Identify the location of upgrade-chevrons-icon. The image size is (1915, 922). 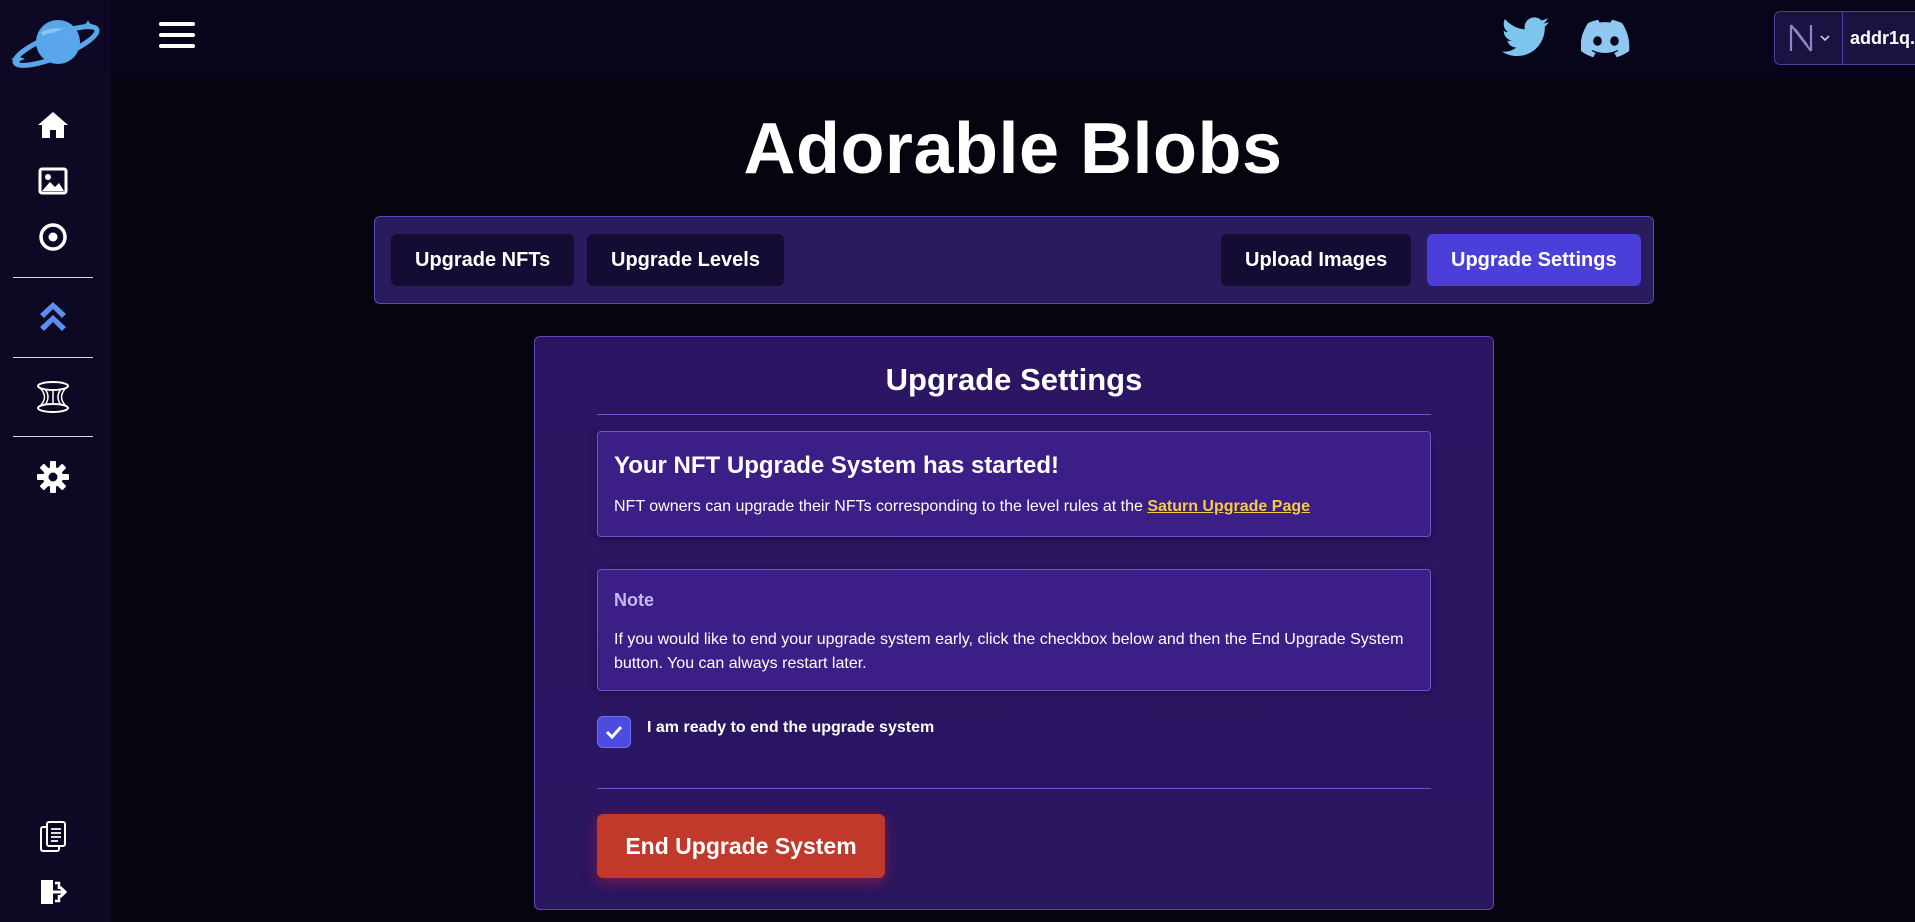
(53, 317).